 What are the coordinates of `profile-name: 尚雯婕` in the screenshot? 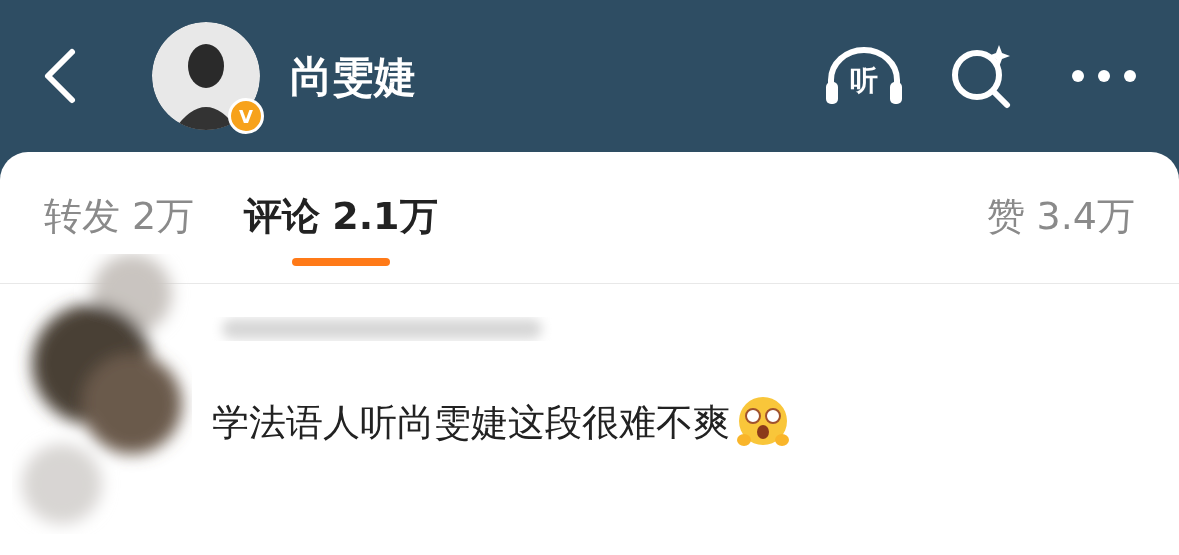 It's located at (353, 76).